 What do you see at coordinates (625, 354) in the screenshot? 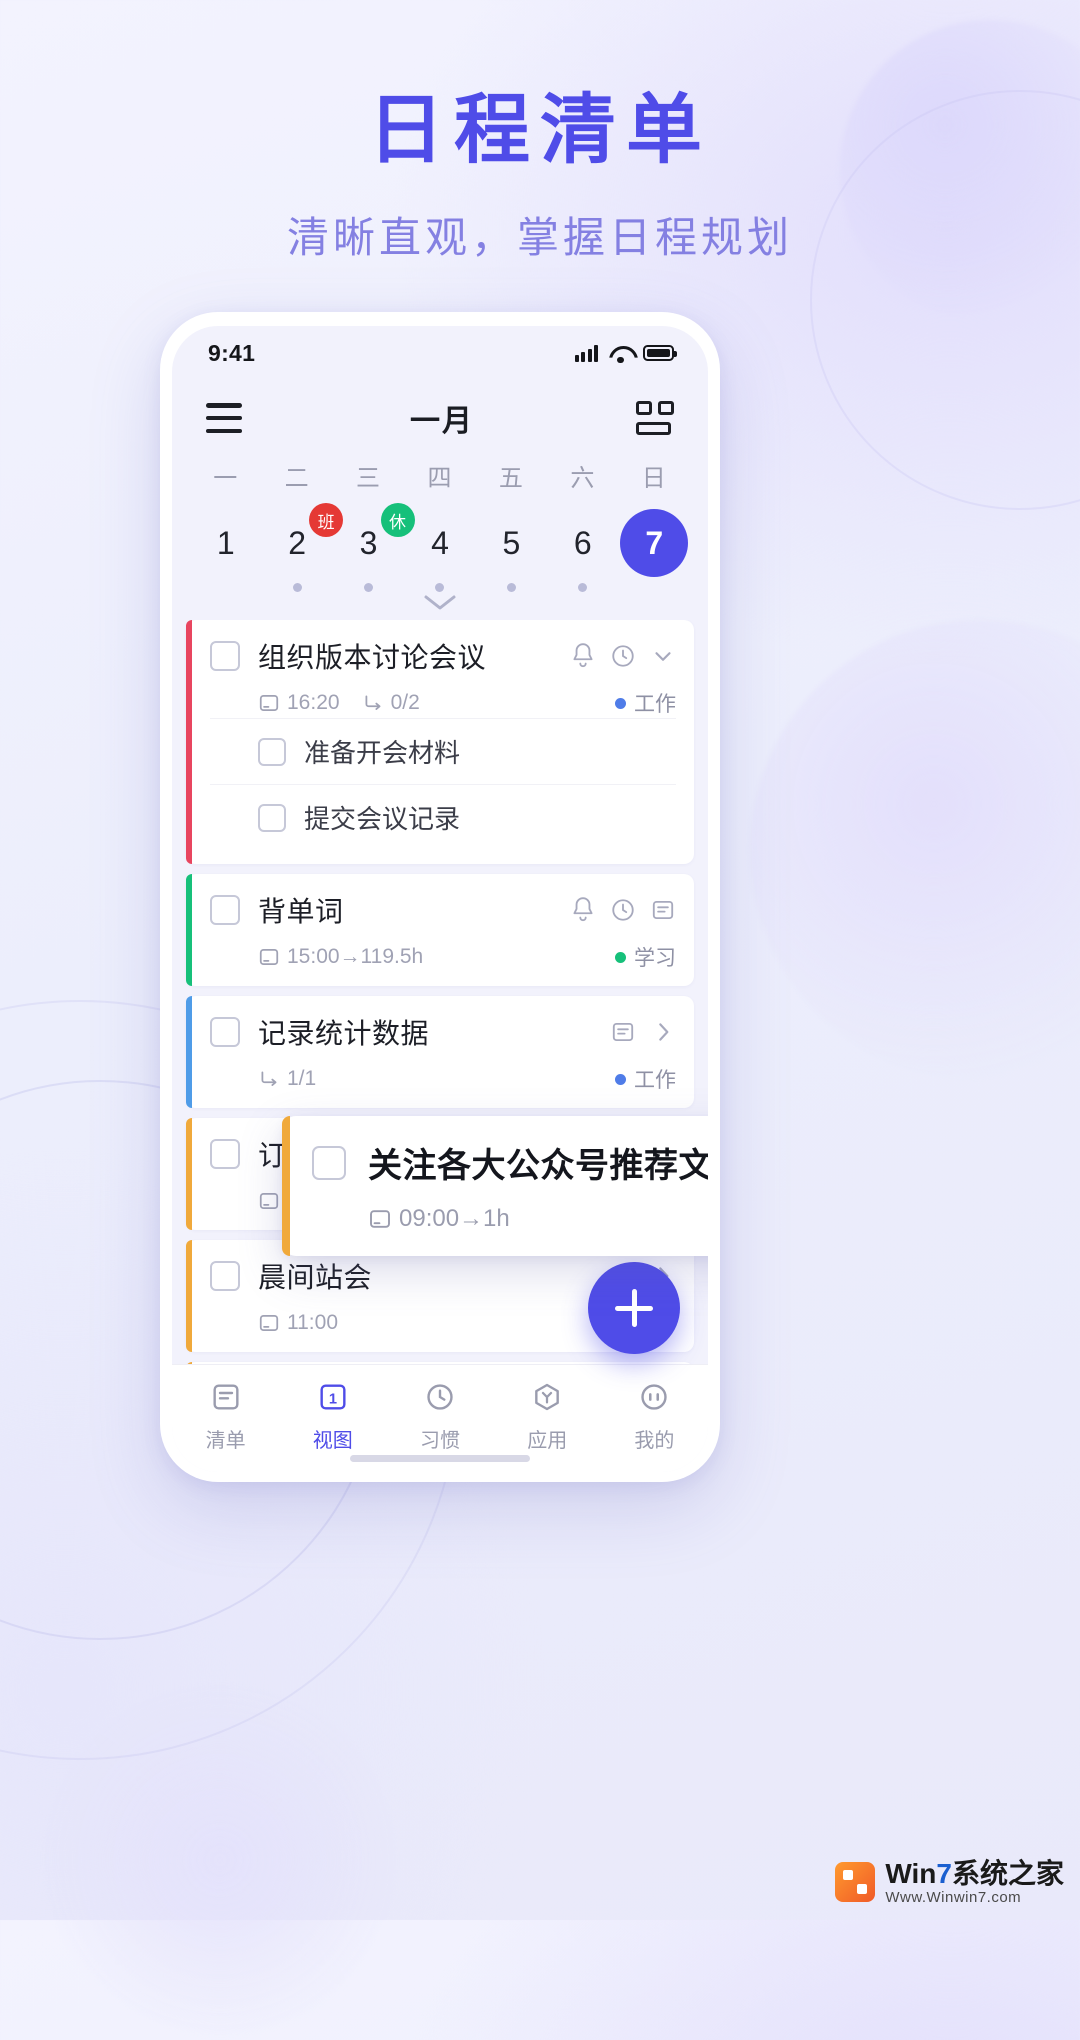
I see `status-icons` at bounding box center [625, 354].